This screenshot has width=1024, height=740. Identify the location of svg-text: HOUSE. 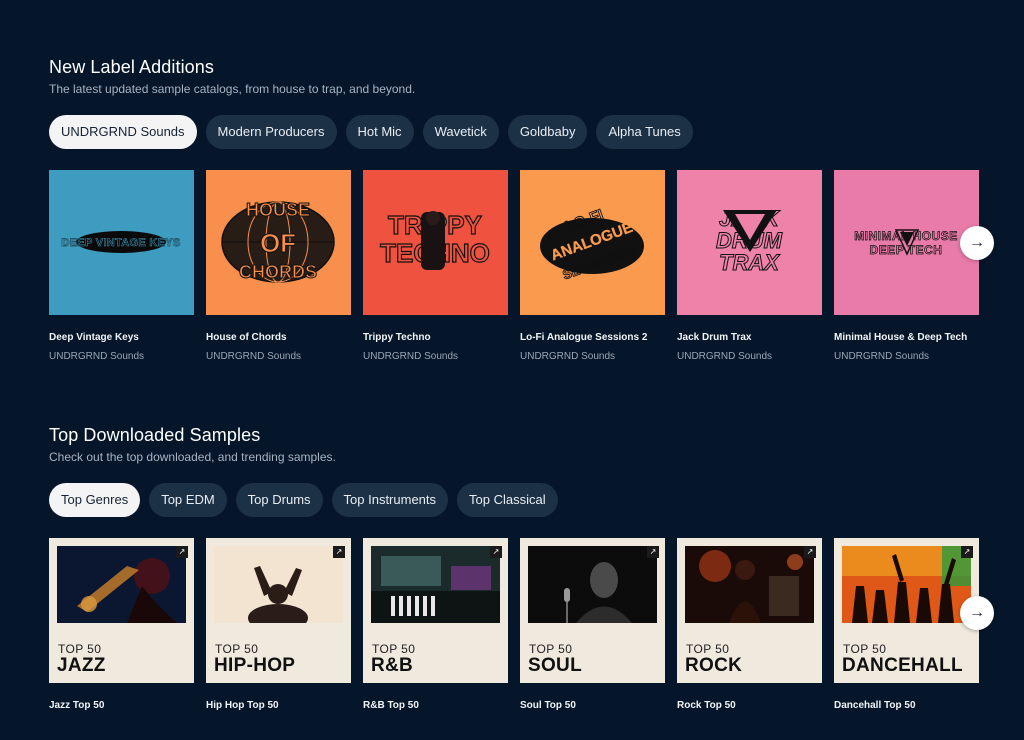
(278, 210).